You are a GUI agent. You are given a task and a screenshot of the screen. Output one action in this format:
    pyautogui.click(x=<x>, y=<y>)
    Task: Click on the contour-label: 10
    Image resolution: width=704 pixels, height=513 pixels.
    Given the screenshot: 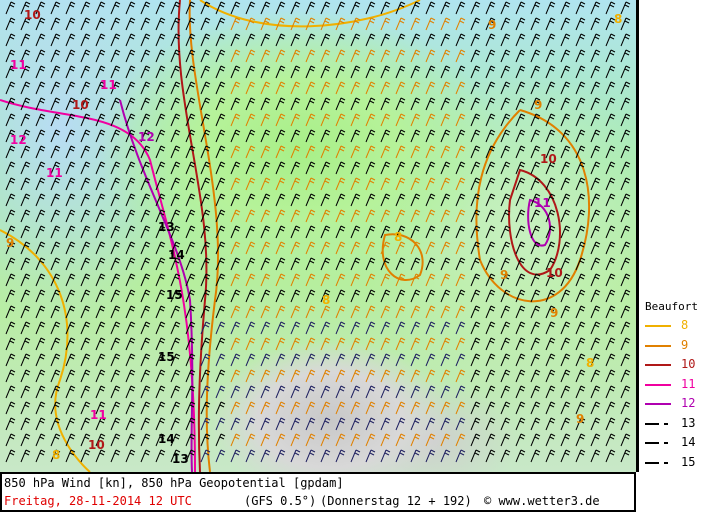 What is the action you would take?
    pyautogui.click(x=96, y=445)
    